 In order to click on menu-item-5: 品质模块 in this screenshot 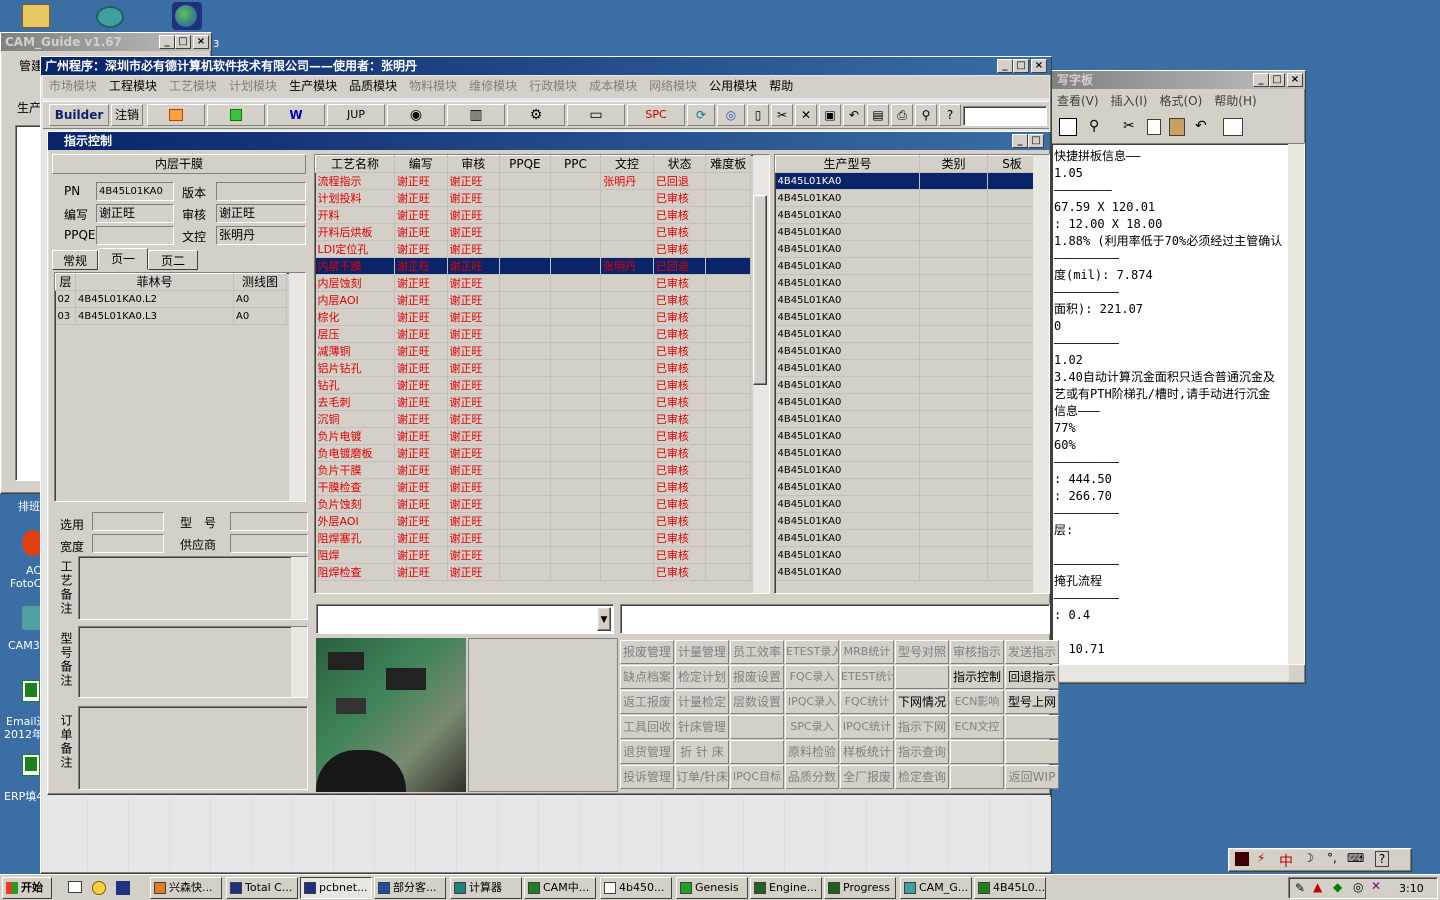, I will do `click(373, 86)`.